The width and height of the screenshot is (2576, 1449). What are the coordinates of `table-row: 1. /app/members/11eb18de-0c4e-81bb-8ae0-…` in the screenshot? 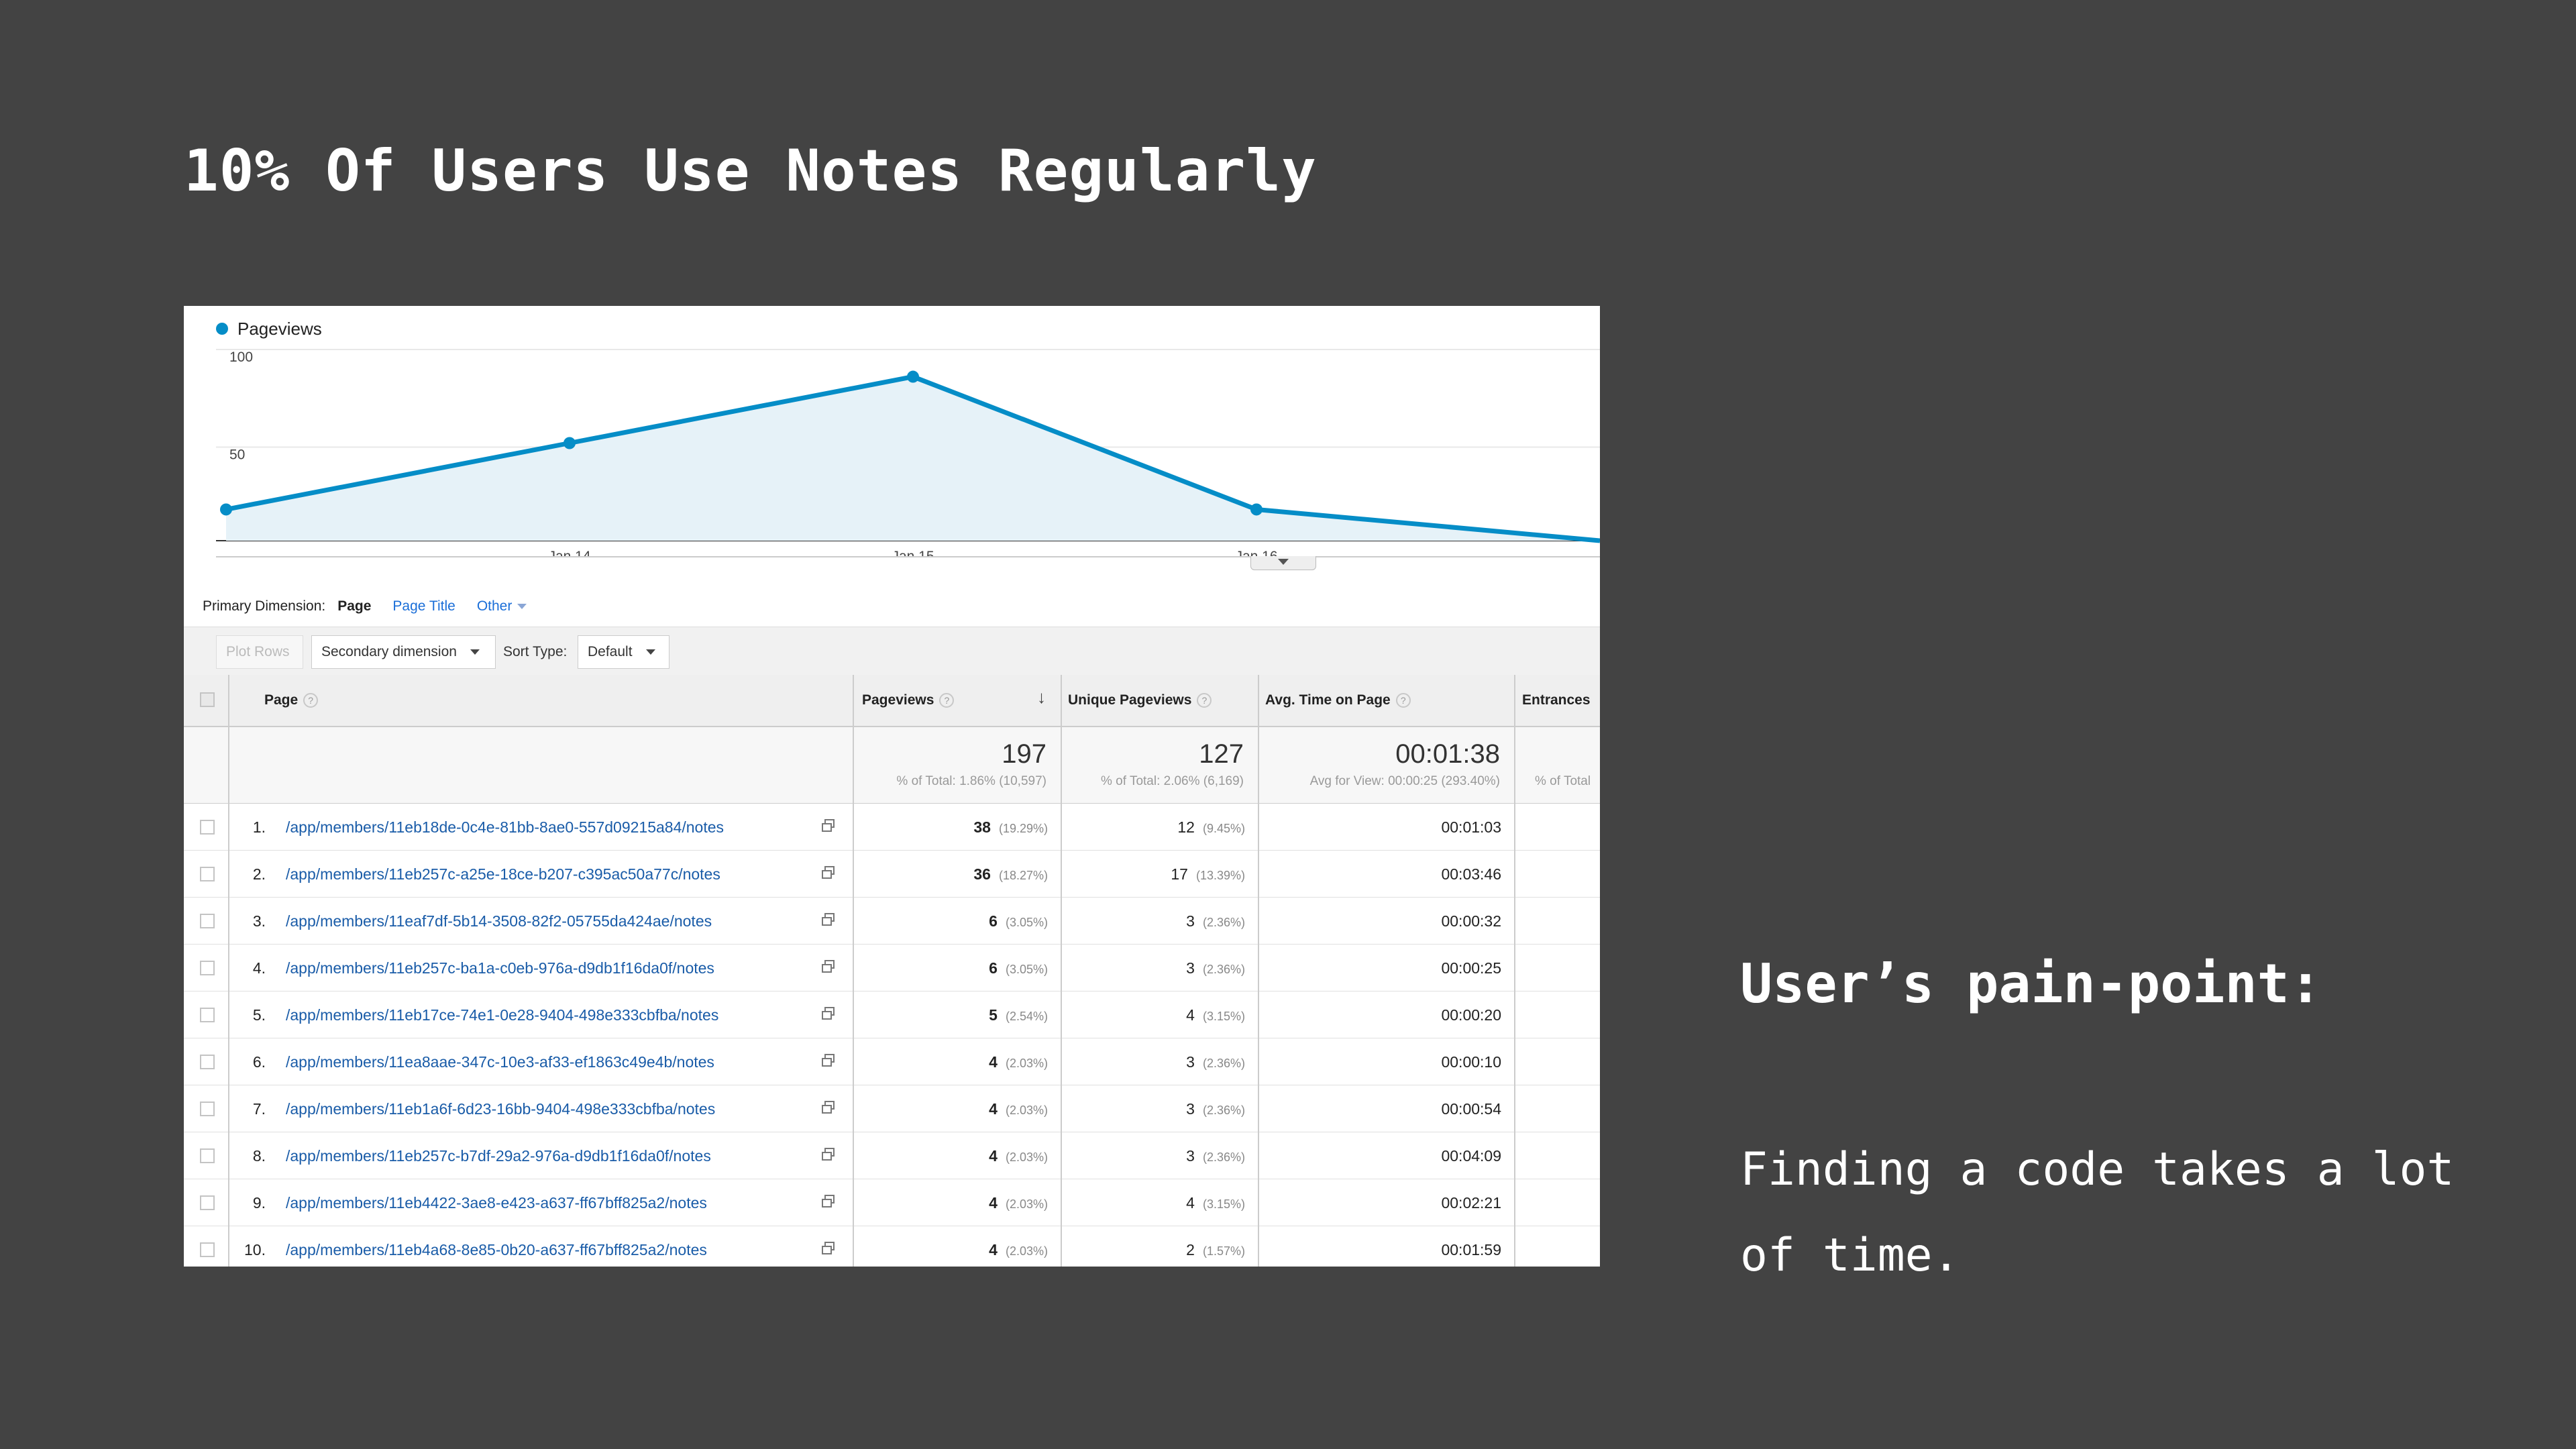 It's located at (892, 827).